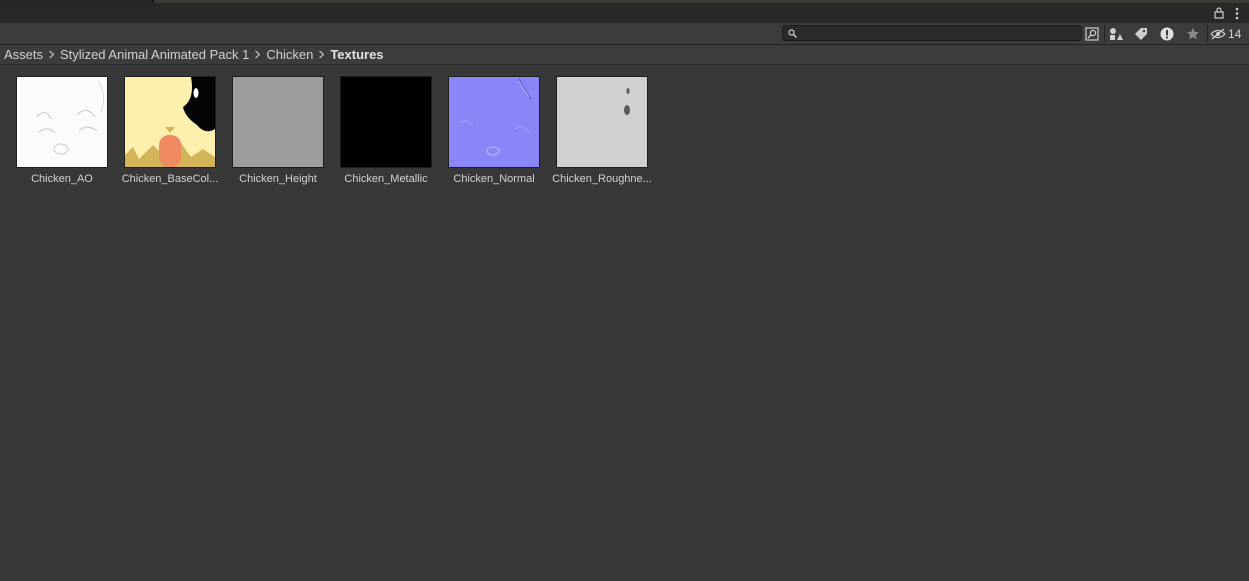  I want to click on asset-type-filter-icon, so click(1116, 33).